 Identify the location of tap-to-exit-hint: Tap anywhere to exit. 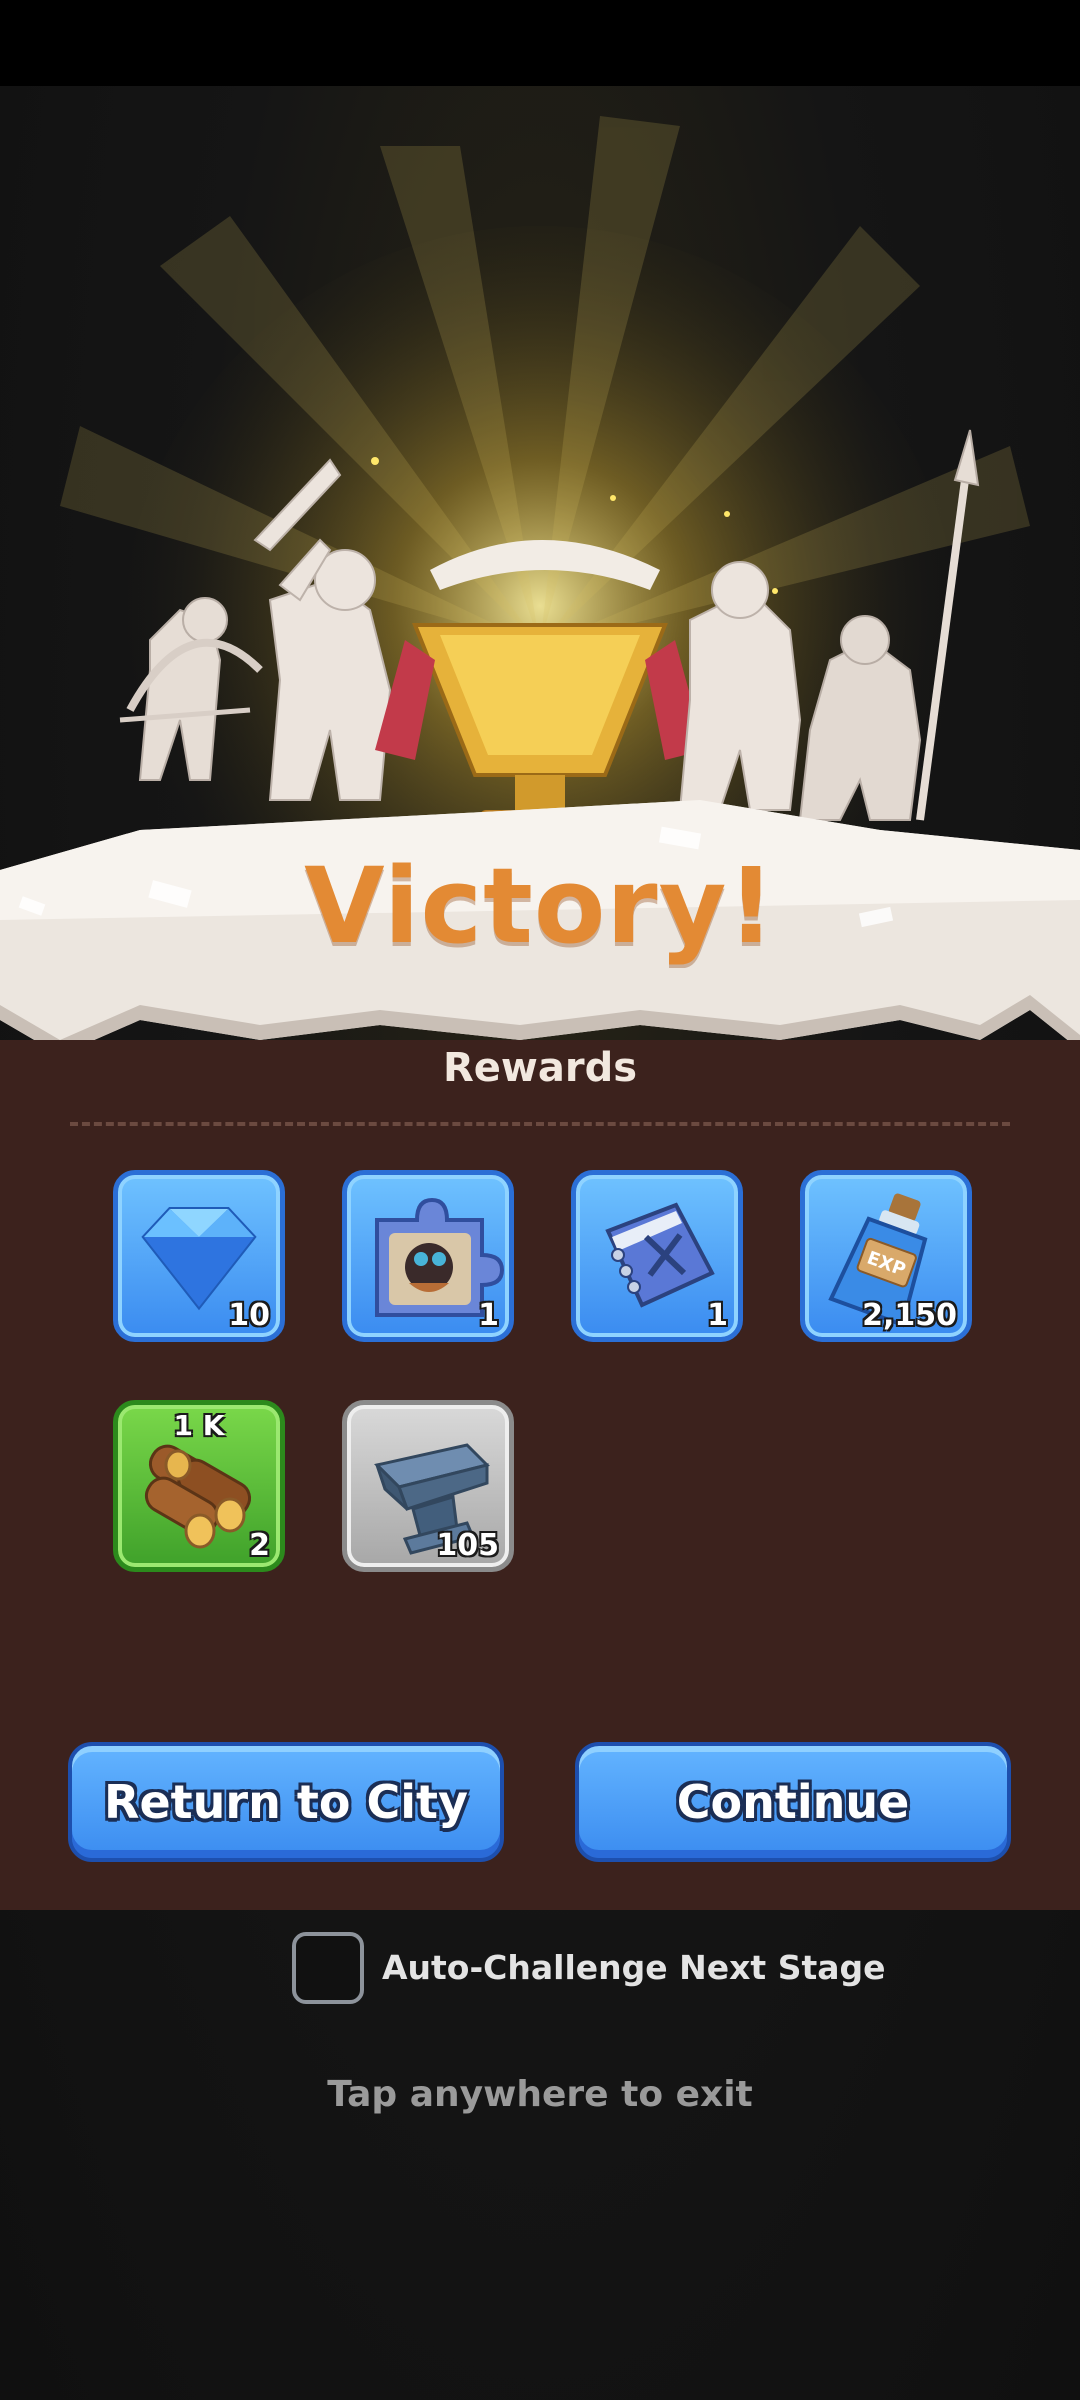
(540, 2094).